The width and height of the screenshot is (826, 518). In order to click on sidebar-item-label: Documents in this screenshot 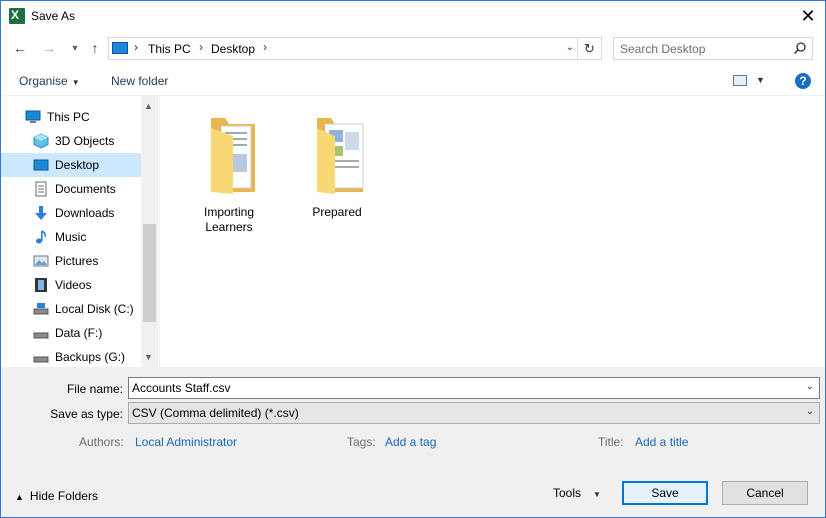, I will do `click(85, 189)`.